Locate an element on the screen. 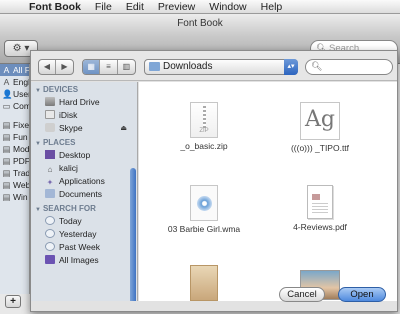 Image resolution: width=400 pixels, height=314 pixels. sidebar-item-label: Today is located at coordinates (70, 221).